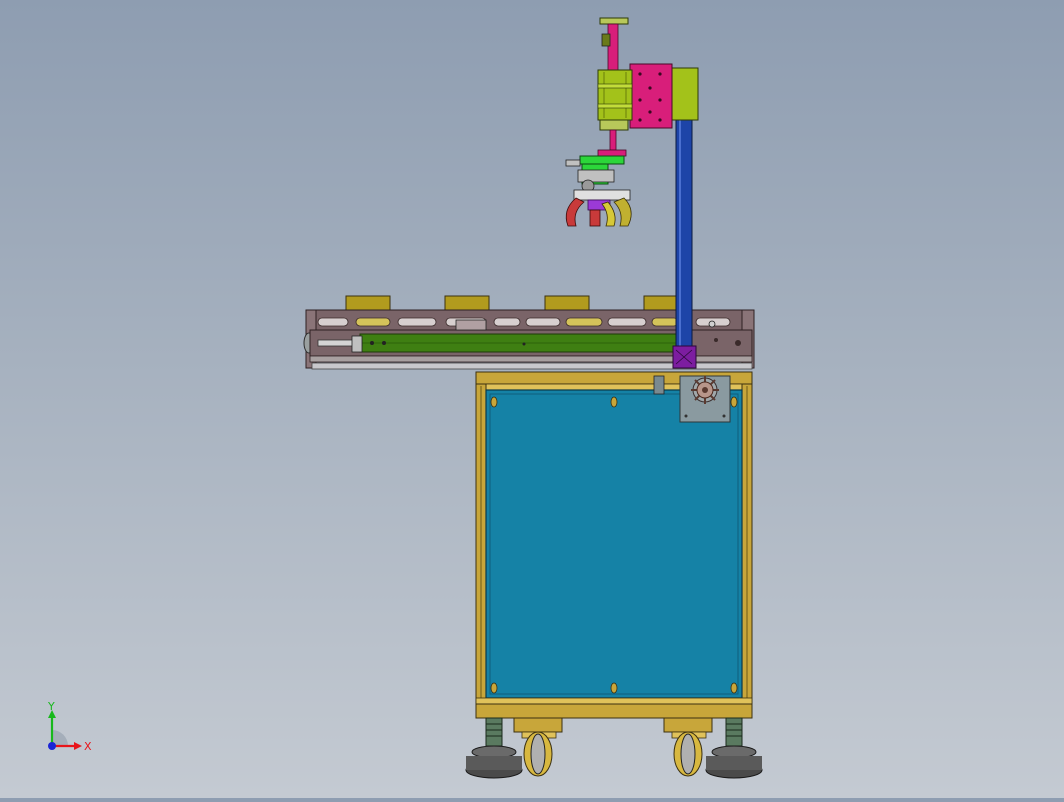 The image size is (1064, 802). Describe the element at coordinates (513, 303) in the screenshot. I see `pallet` at that location.